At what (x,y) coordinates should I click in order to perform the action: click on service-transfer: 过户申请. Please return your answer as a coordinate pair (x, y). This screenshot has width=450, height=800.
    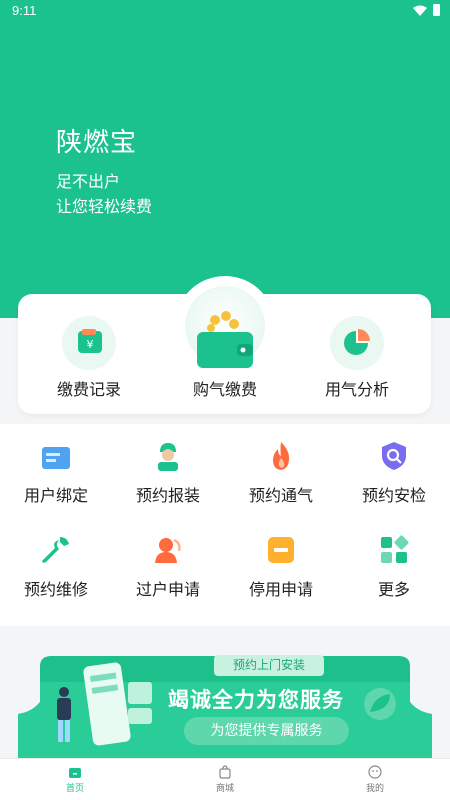
    Looking at the image, I should click on (168, 569).